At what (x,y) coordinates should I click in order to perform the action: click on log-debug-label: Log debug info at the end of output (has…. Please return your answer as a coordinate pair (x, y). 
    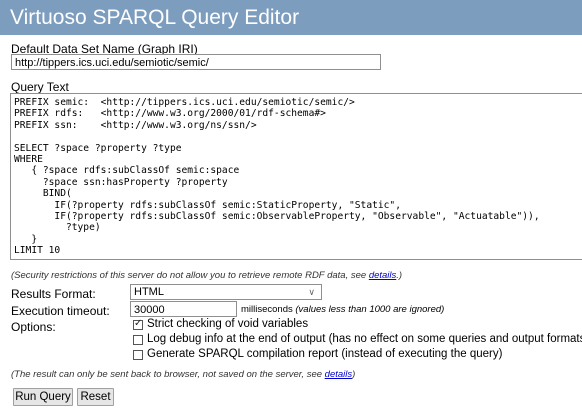
    Looking at the image, I should click on (364, 339).